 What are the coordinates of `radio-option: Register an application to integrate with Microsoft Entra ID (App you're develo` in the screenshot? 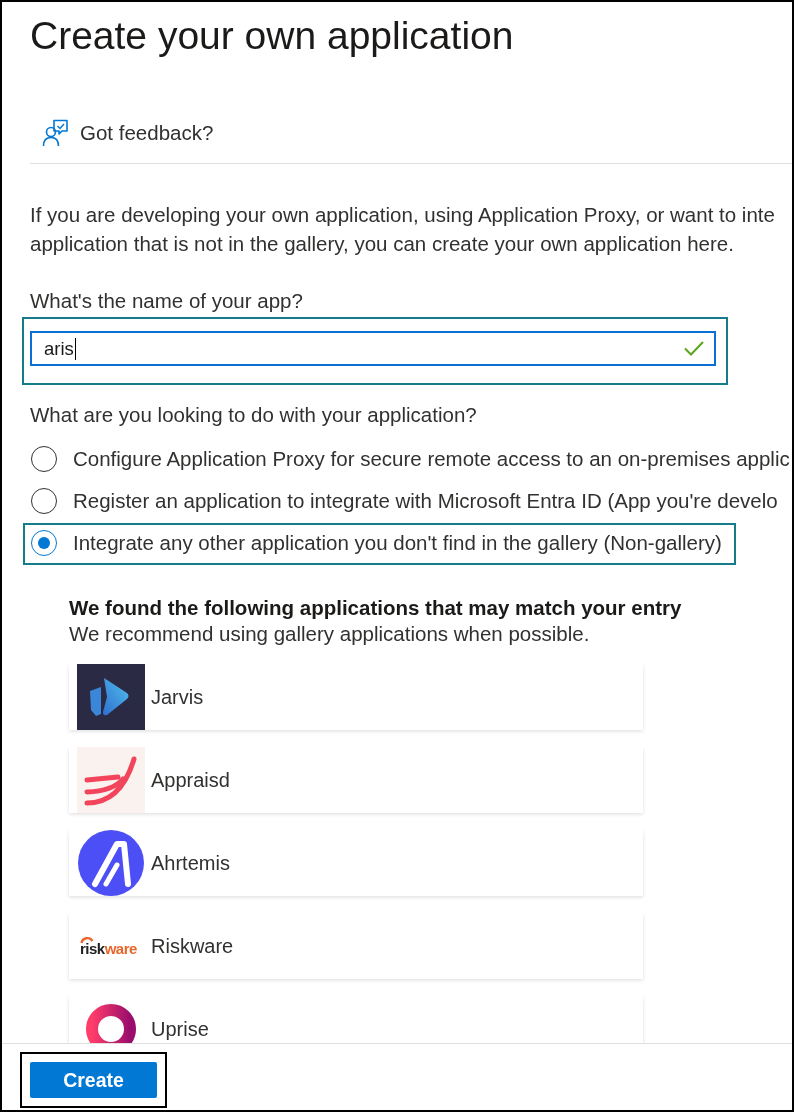 It's located at (404, 501).